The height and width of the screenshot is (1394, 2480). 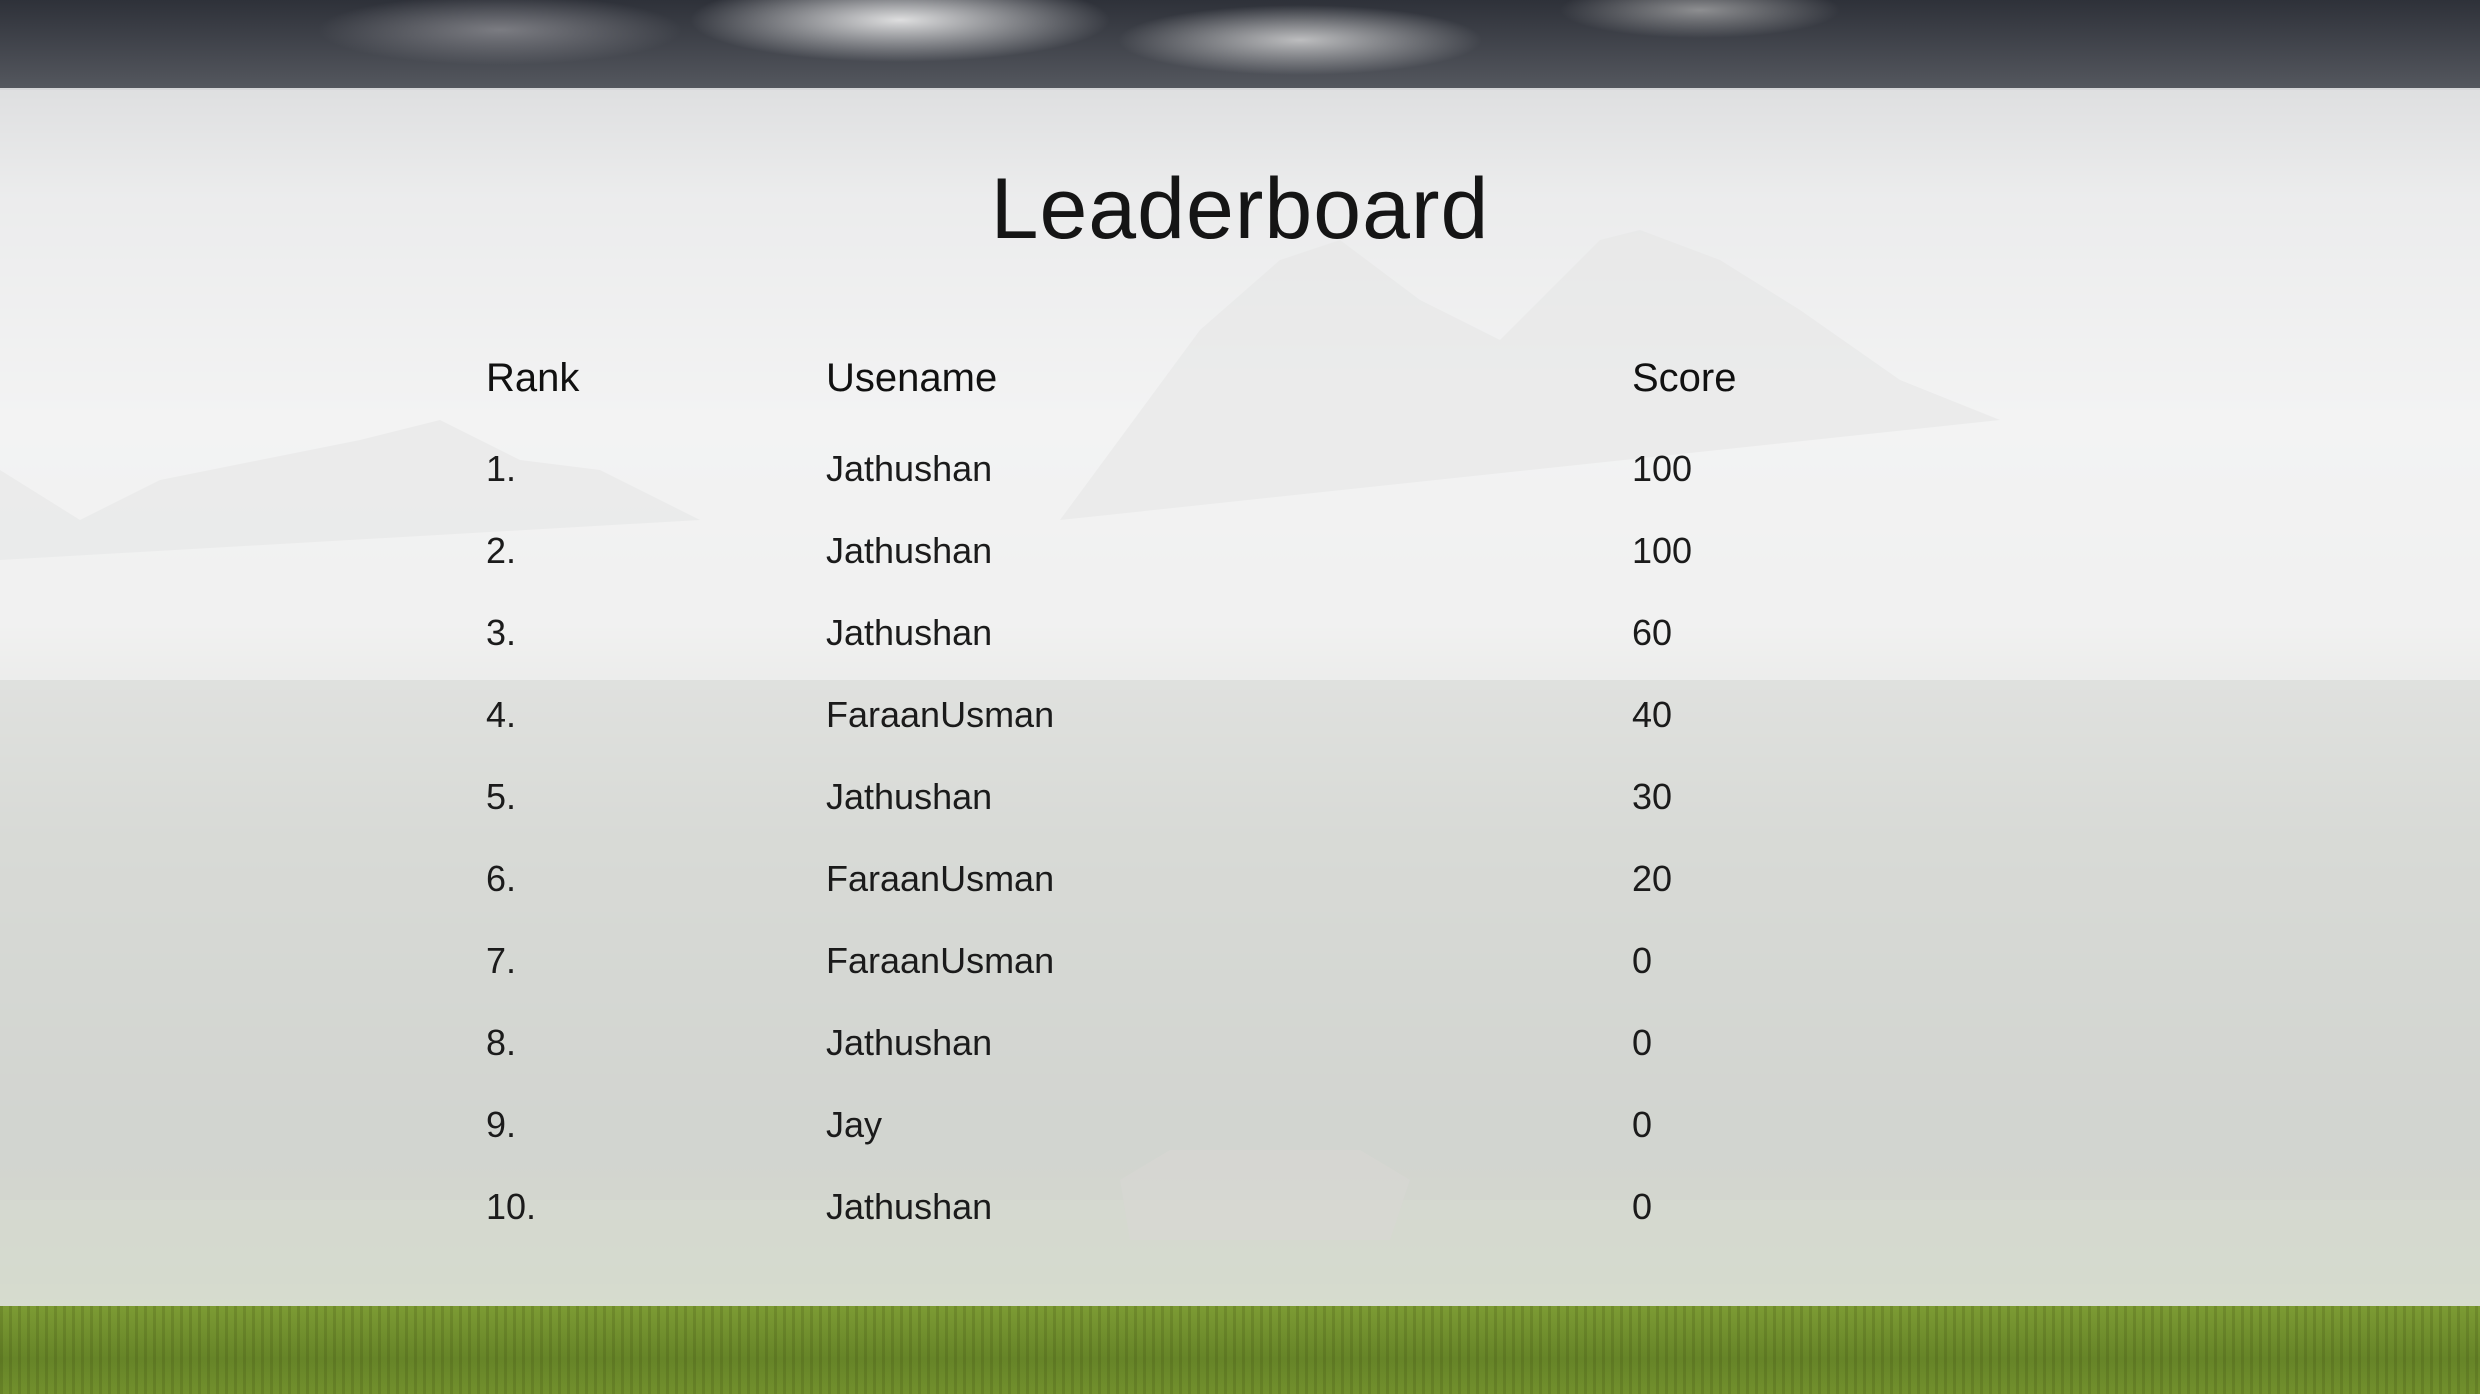 What do you see at coordinates (511, 1206) in the screenshot?
I see `rank-cell: 10.` at bounding box center [511, 1206].